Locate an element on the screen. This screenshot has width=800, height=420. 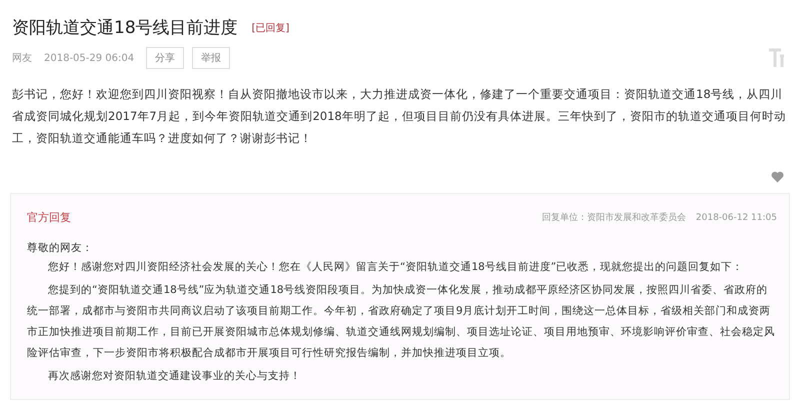
post-title: 资阳轨道交通18号线目前进度 is located at coordinates (125, 28).